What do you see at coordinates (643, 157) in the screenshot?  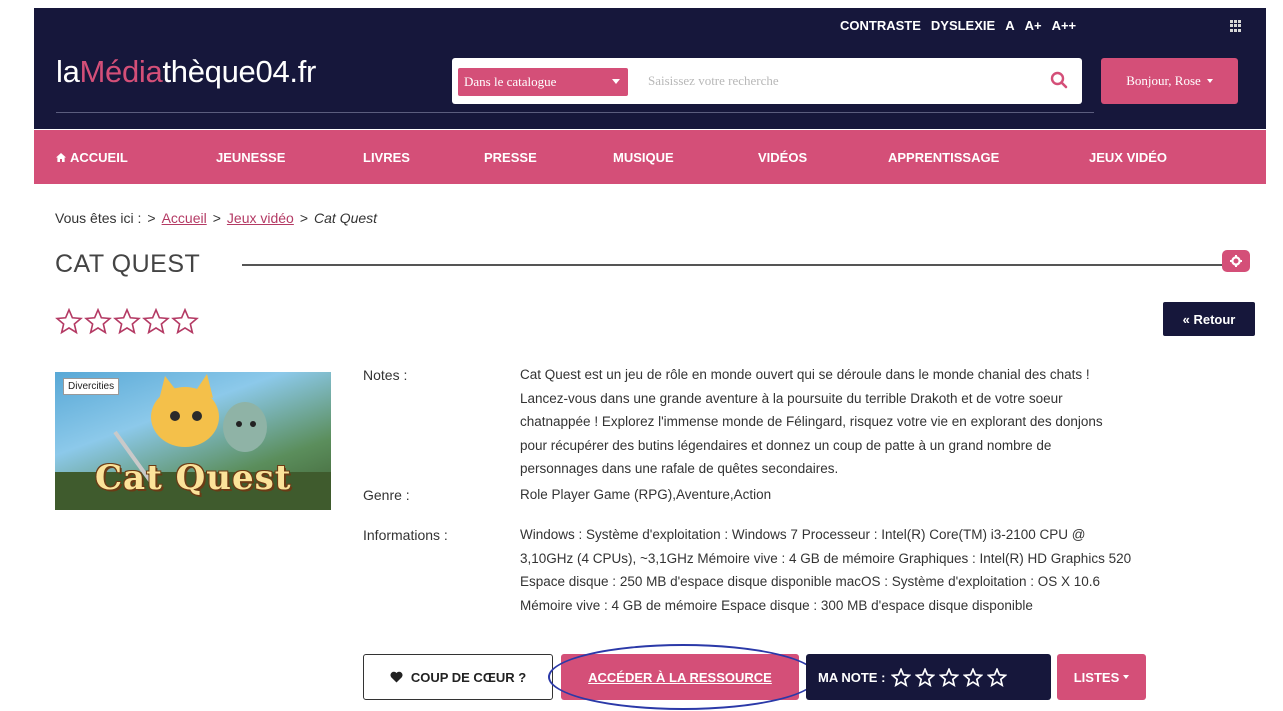 I see `nav-item-musique: MUSIQUE` at bounding box center [643, 157].